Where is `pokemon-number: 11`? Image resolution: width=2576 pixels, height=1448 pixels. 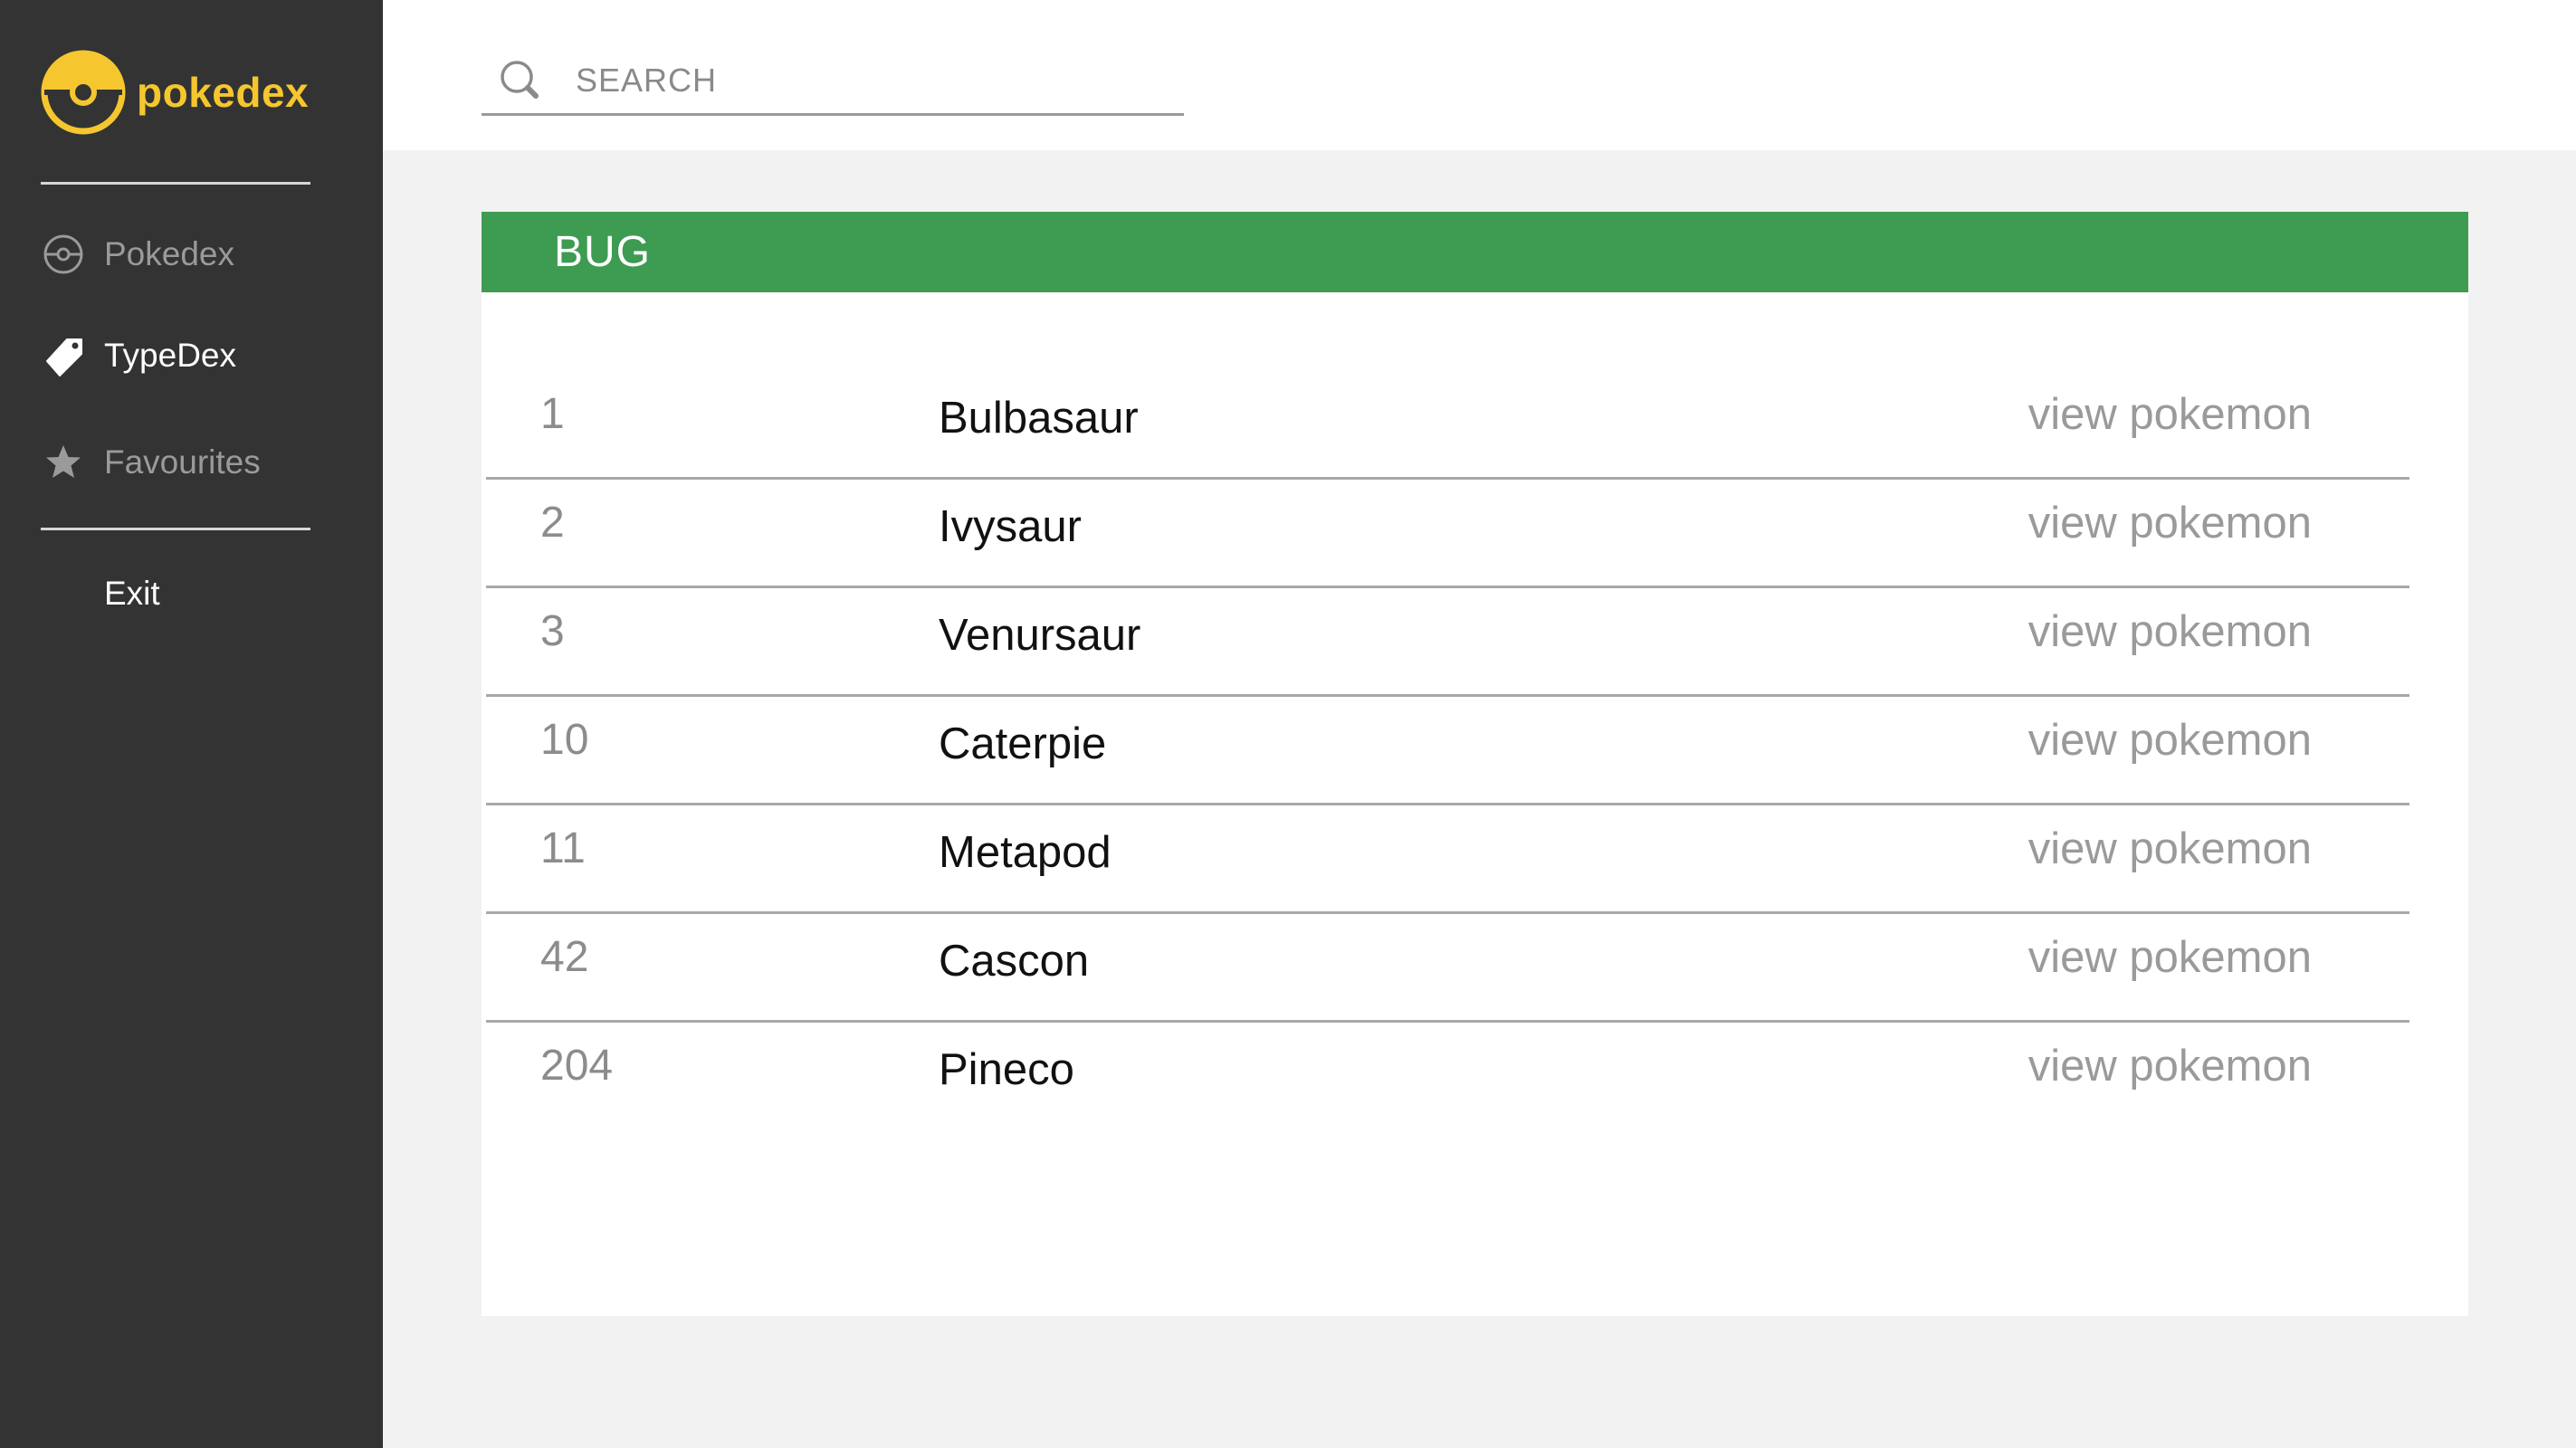 pokemon-number: 11 is located at coordinates (563, 848).